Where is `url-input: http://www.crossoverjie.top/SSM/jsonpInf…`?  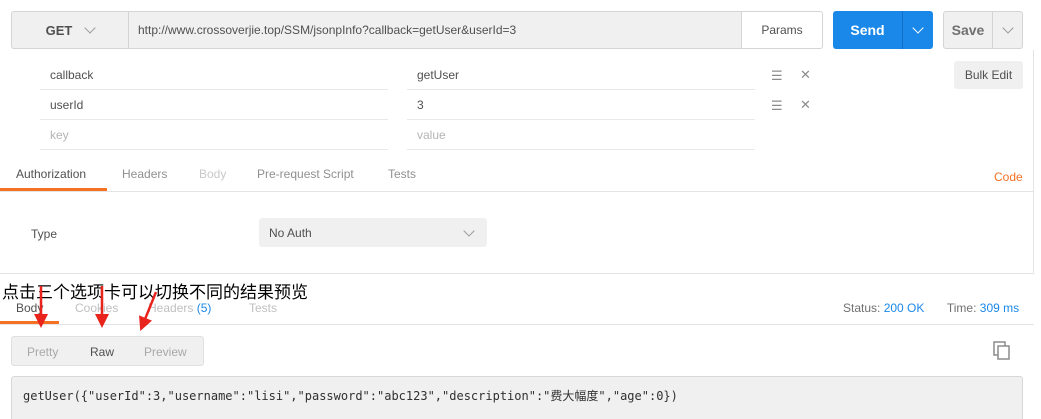
url-input: http://www.crossoverjie.top/SSM/jsonpInf… is located at coordinates (435, 30).